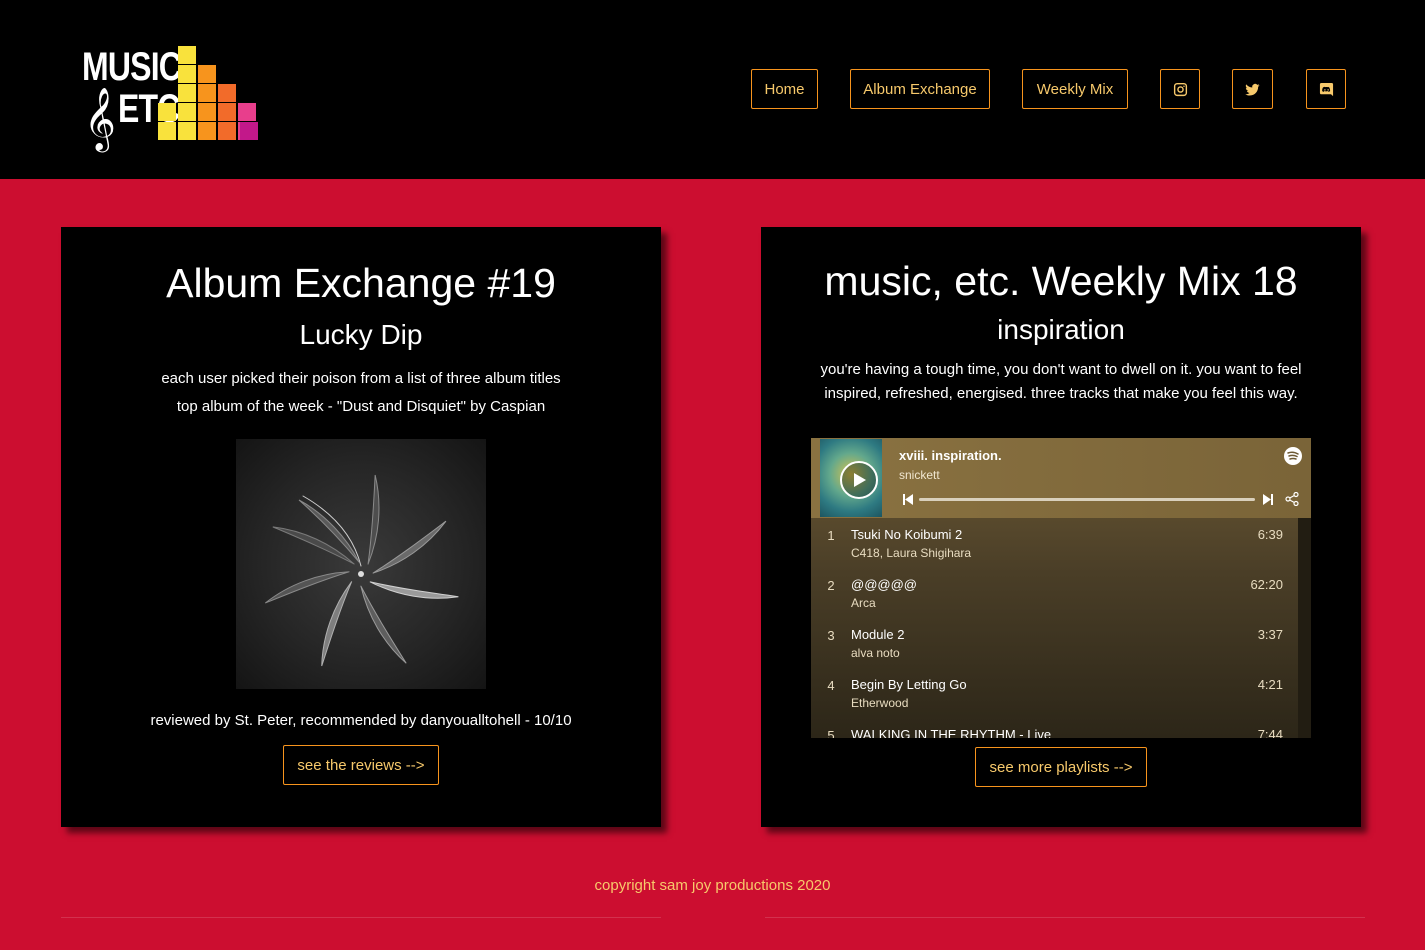 Image resolution: width=1425 pixels, height=950 pixels. Describe the element at coordinates (951, 732) in the screenshot. I see `track-name: WALKING IN THE RHYTHM - Live` at that location.